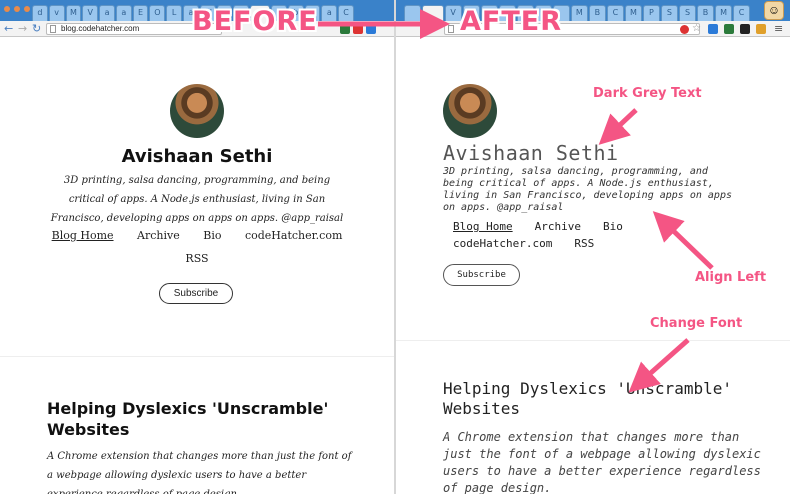  I want to click on reload-icon: ↻, so click(36, 28).